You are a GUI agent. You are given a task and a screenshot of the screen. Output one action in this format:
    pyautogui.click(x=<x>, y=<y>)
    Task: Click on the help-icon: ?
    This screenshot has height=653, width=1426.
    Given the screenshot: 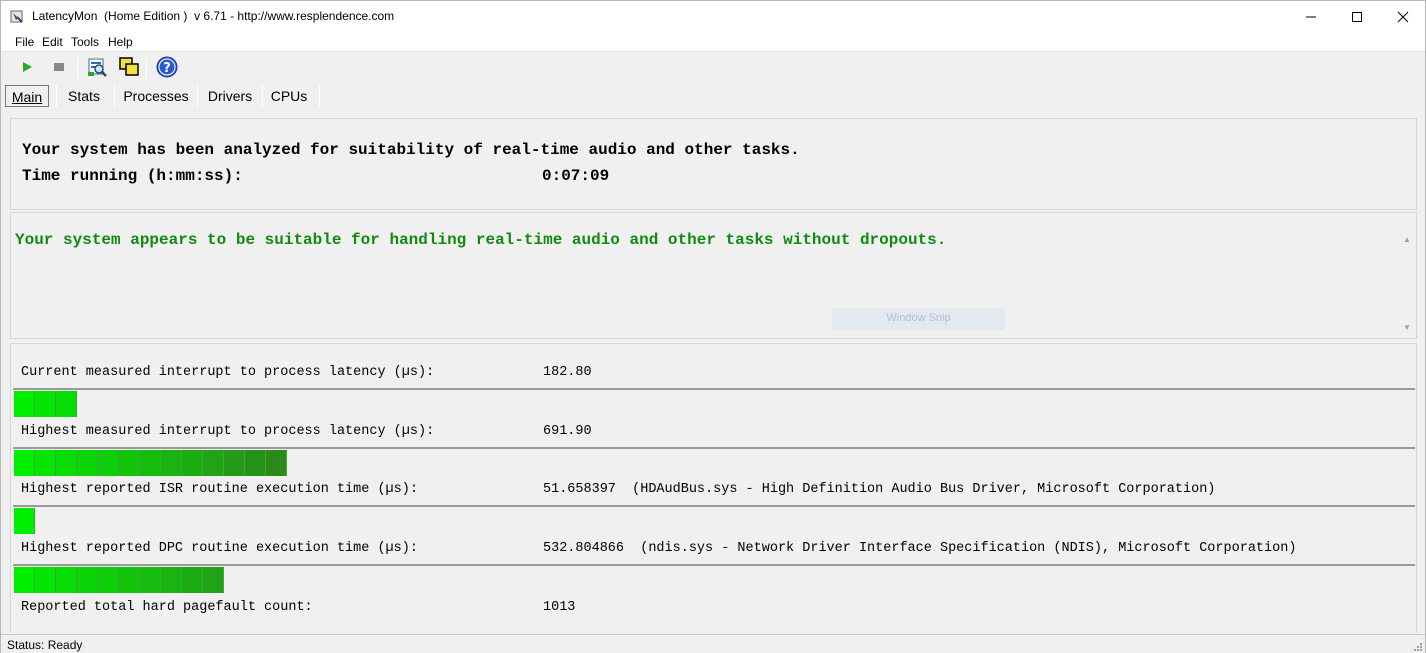 What is the action you would take?
    pyautogui.click(x=167, y=68)
    